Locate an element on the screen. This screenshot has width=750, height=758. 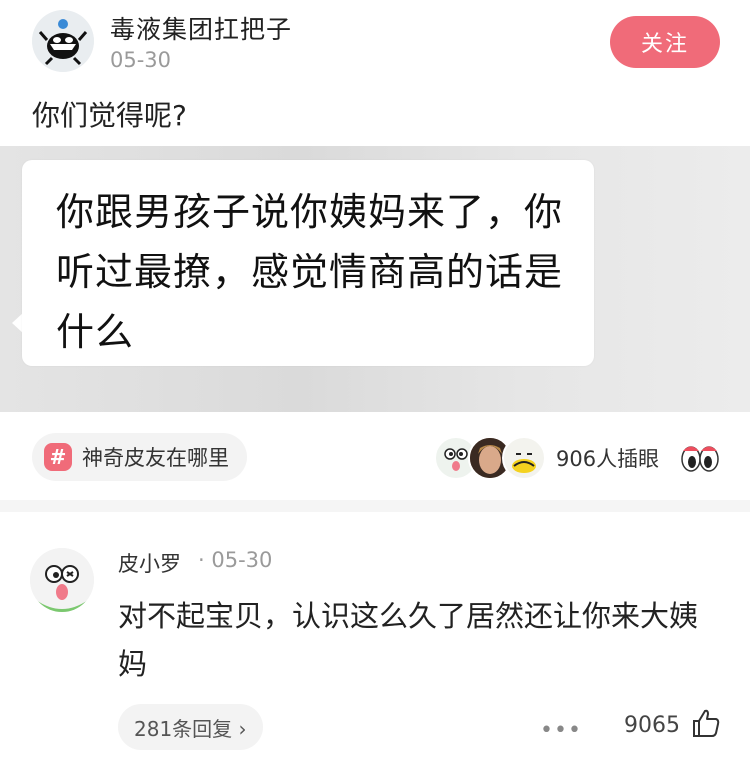
commenter-name: 皮小罗 is located at coordinates (149, 563).